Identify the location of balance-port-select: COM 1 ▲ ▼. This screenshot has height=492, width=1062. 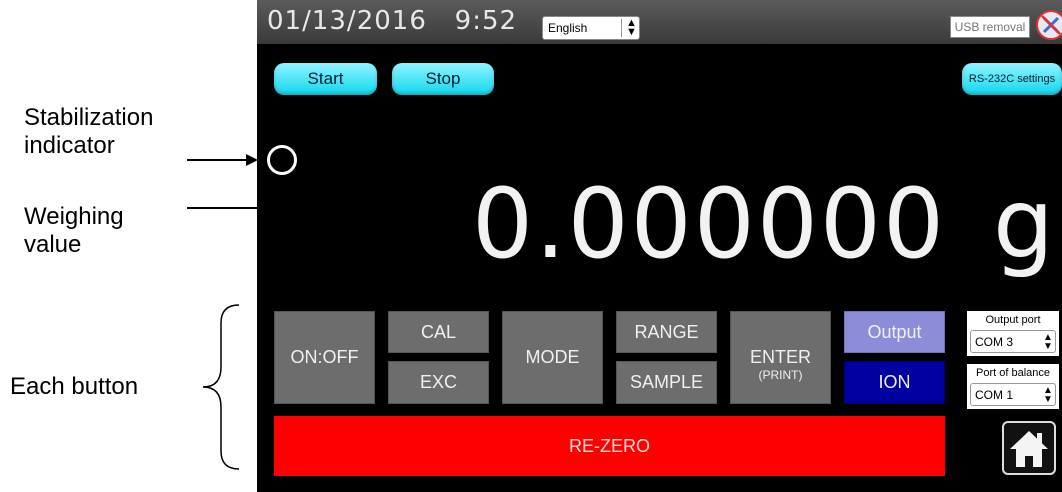
(1013, 394).